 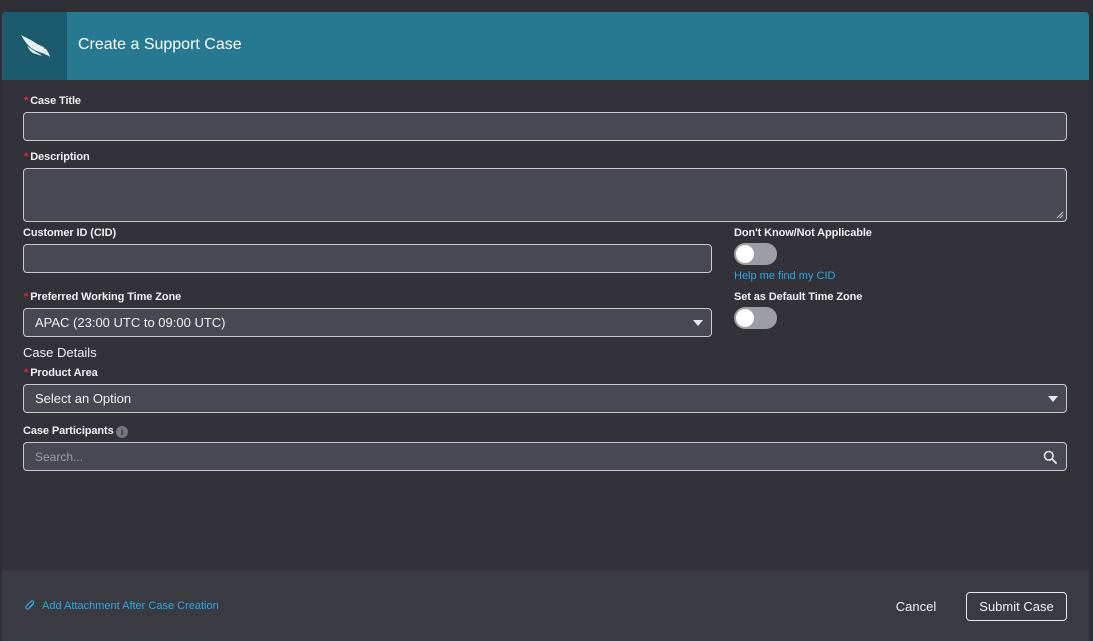 I want to click on product-area-label-text: Product Area, so click(x=64, y=373).